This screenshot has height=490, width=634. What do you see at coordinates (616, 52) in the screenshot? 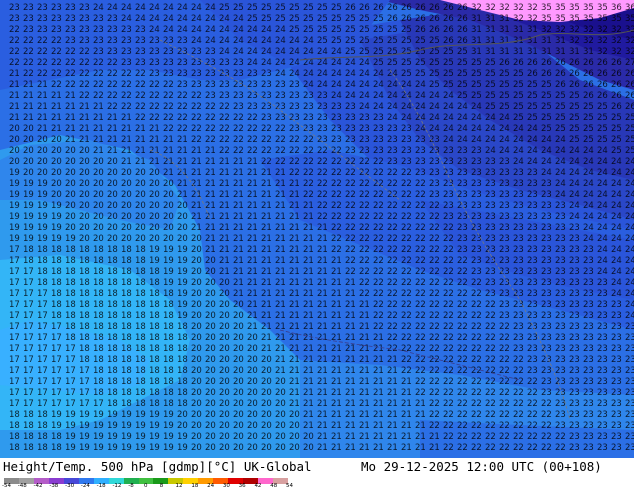
I see `grid-value-label: 32` at bounding box center [616, 52].